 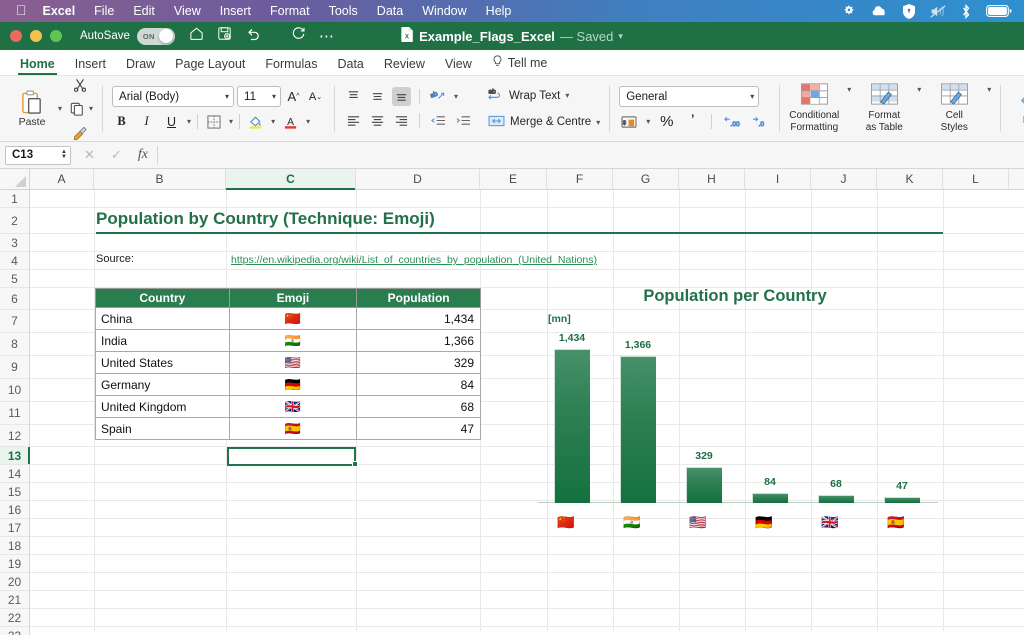 I want to click on save-icon, so click(x=224, y=36).